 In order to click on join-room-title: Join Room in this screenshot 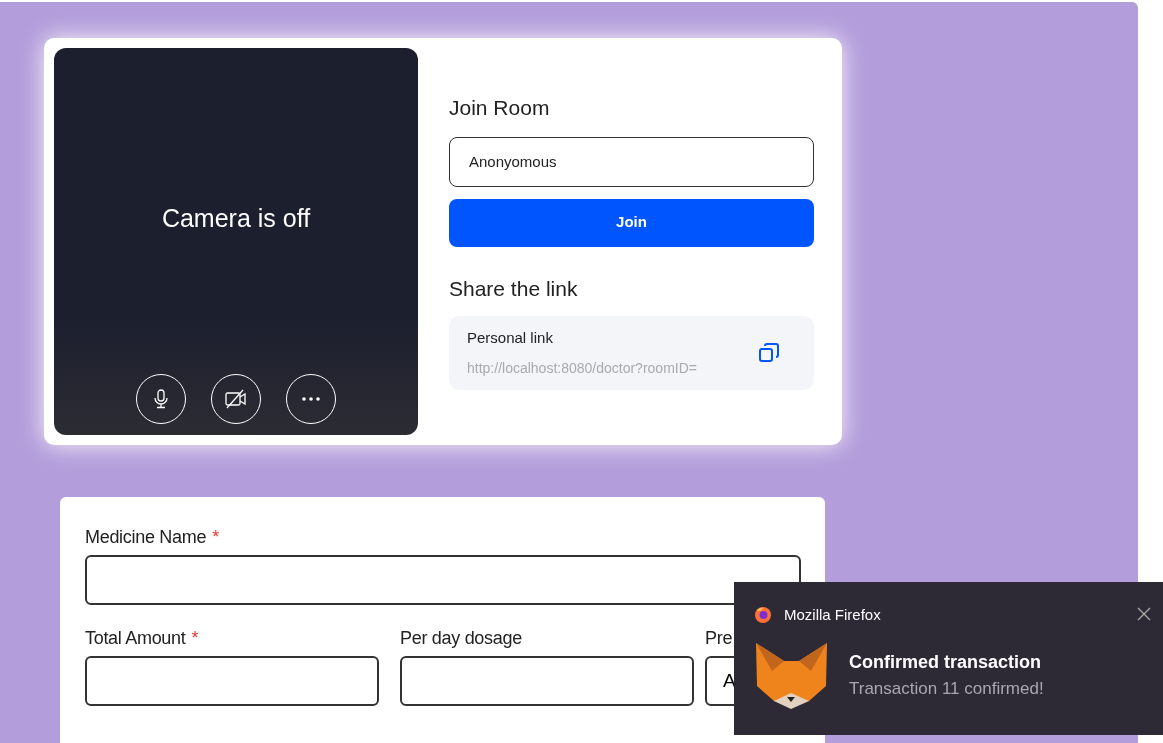, I will do `click(500, 108)`.